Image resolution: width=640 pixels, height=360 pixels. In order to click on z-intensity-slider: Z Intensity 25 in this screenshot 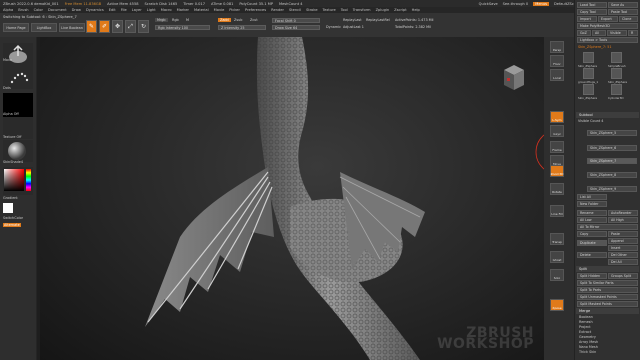, I will do `click(242, 27)`.